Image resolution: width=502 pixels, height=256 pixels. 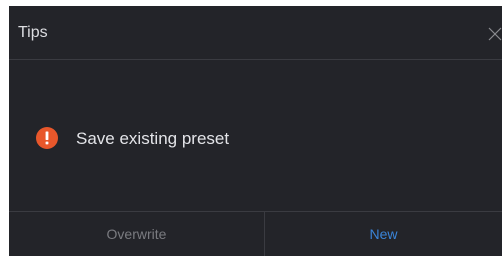 I want to click on dialog-title: Tips, so click(x=33, y=32).